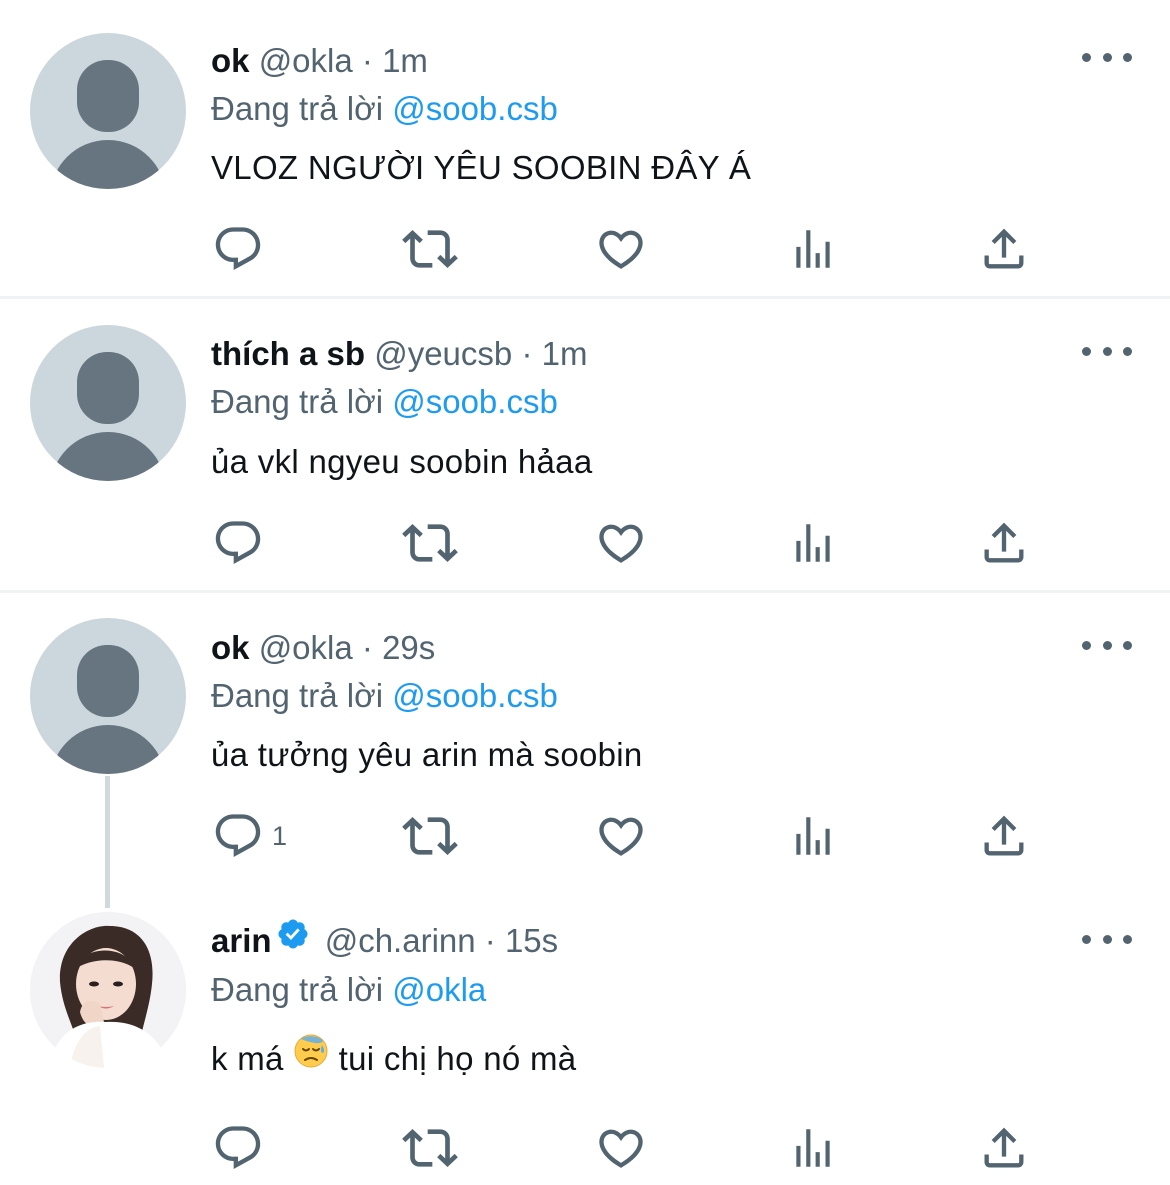  I want to click on replying-to: Đang trả lời @okla, so click(348, 990).